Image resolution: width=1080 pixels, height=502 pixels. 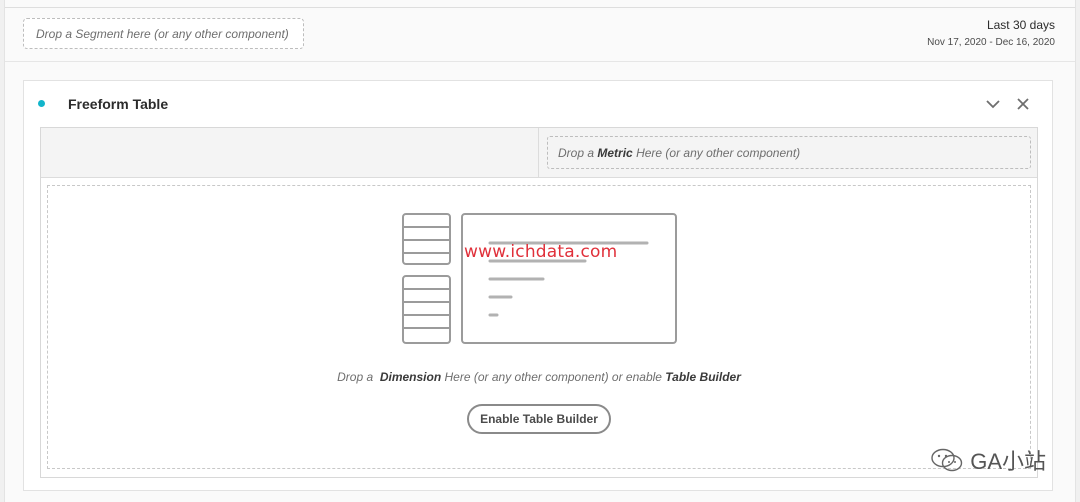 I want to click on panel-title: Freeform Table, so click(x=118, y=104).